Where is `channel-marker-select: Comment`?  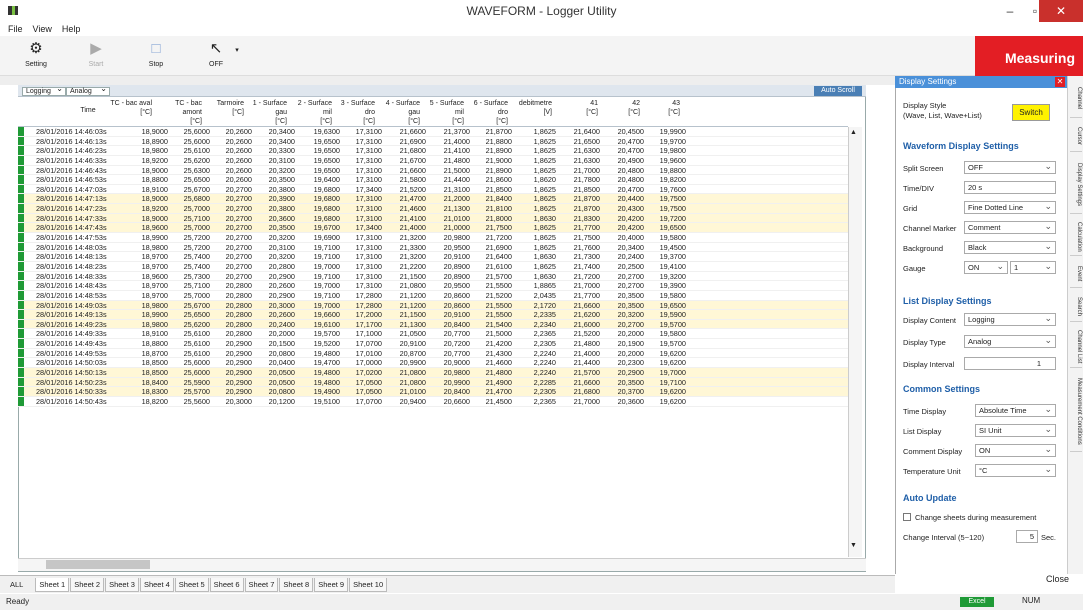
channel-marker-select: Comment is located at coordinates (1010, 227).